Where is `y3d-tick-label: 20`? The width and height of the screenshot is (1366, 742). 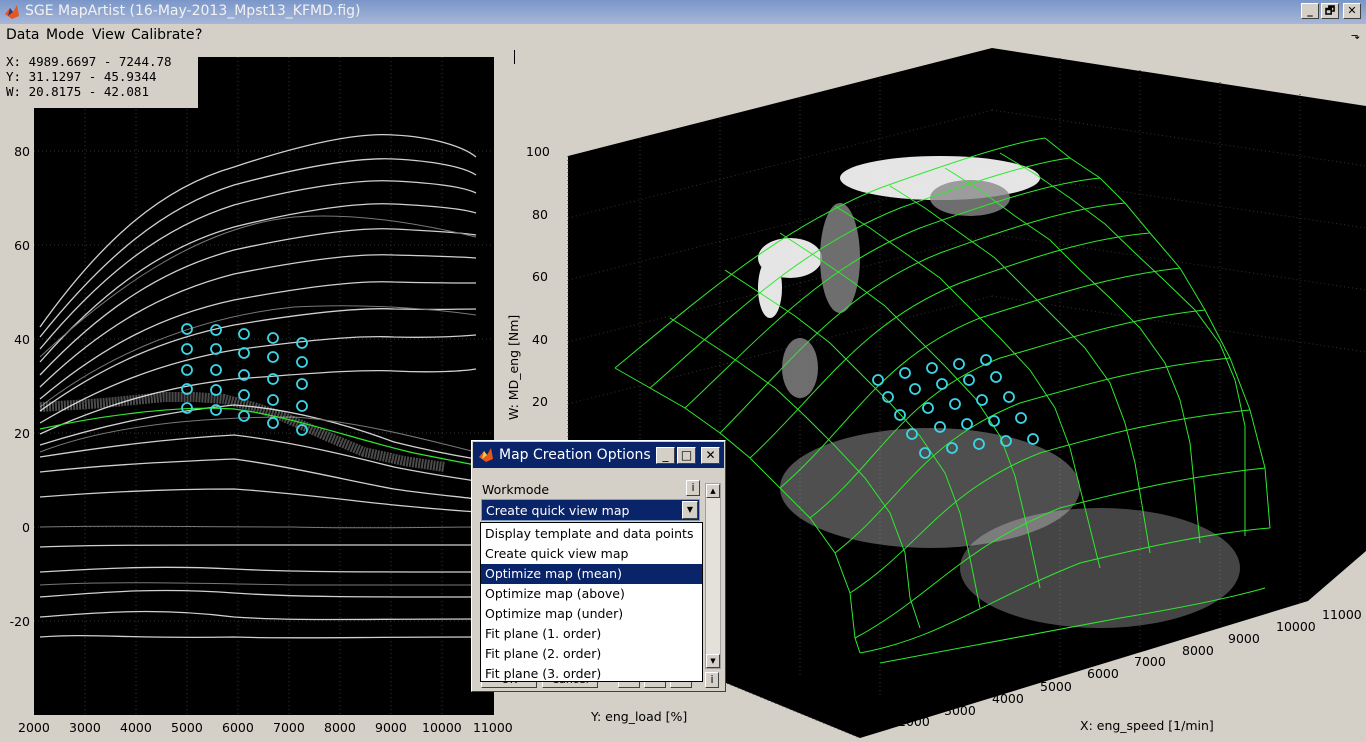 y3d-tick-label: 20 is located at coordinates (796, 691).